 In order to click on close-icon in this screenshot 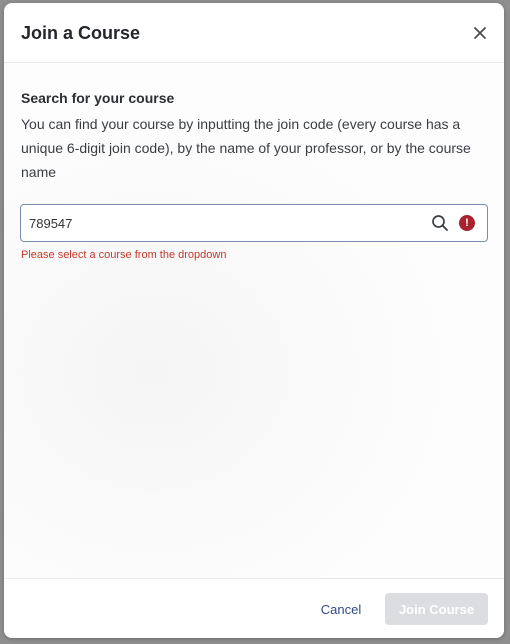, I will do `click(480, 33)`.